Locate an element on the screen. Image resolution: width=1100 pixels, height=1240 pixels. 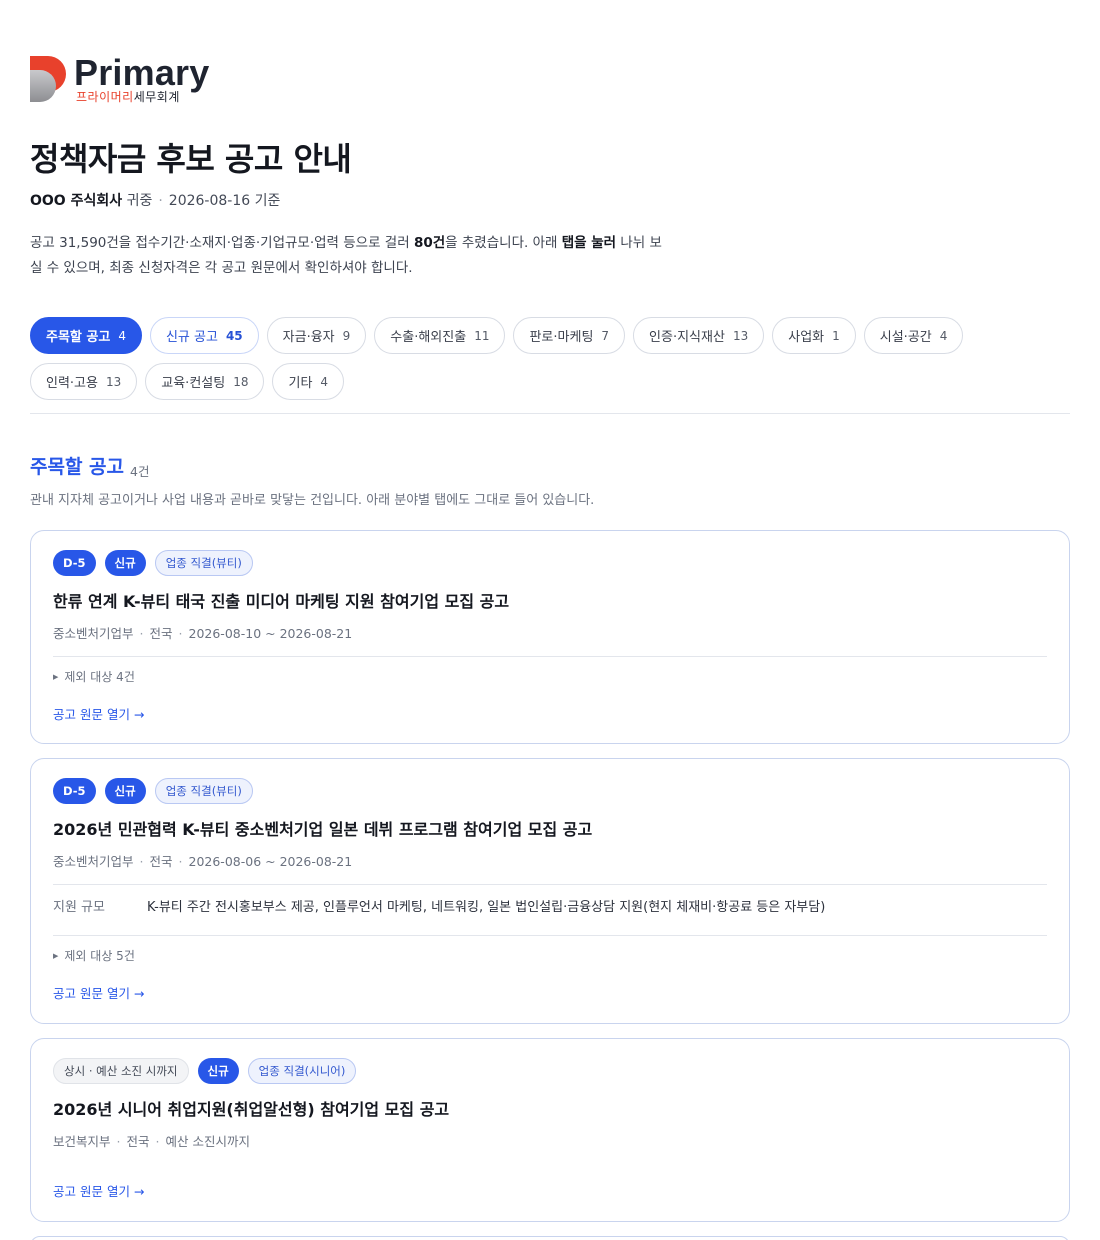
tab-label: 자금·융자 is located at coordinates (308, 337).